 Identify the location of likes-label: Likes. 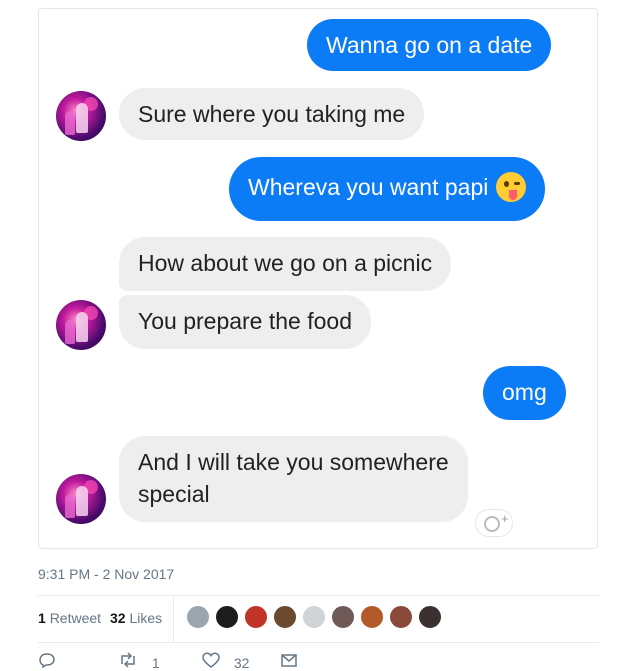
(146, 618).